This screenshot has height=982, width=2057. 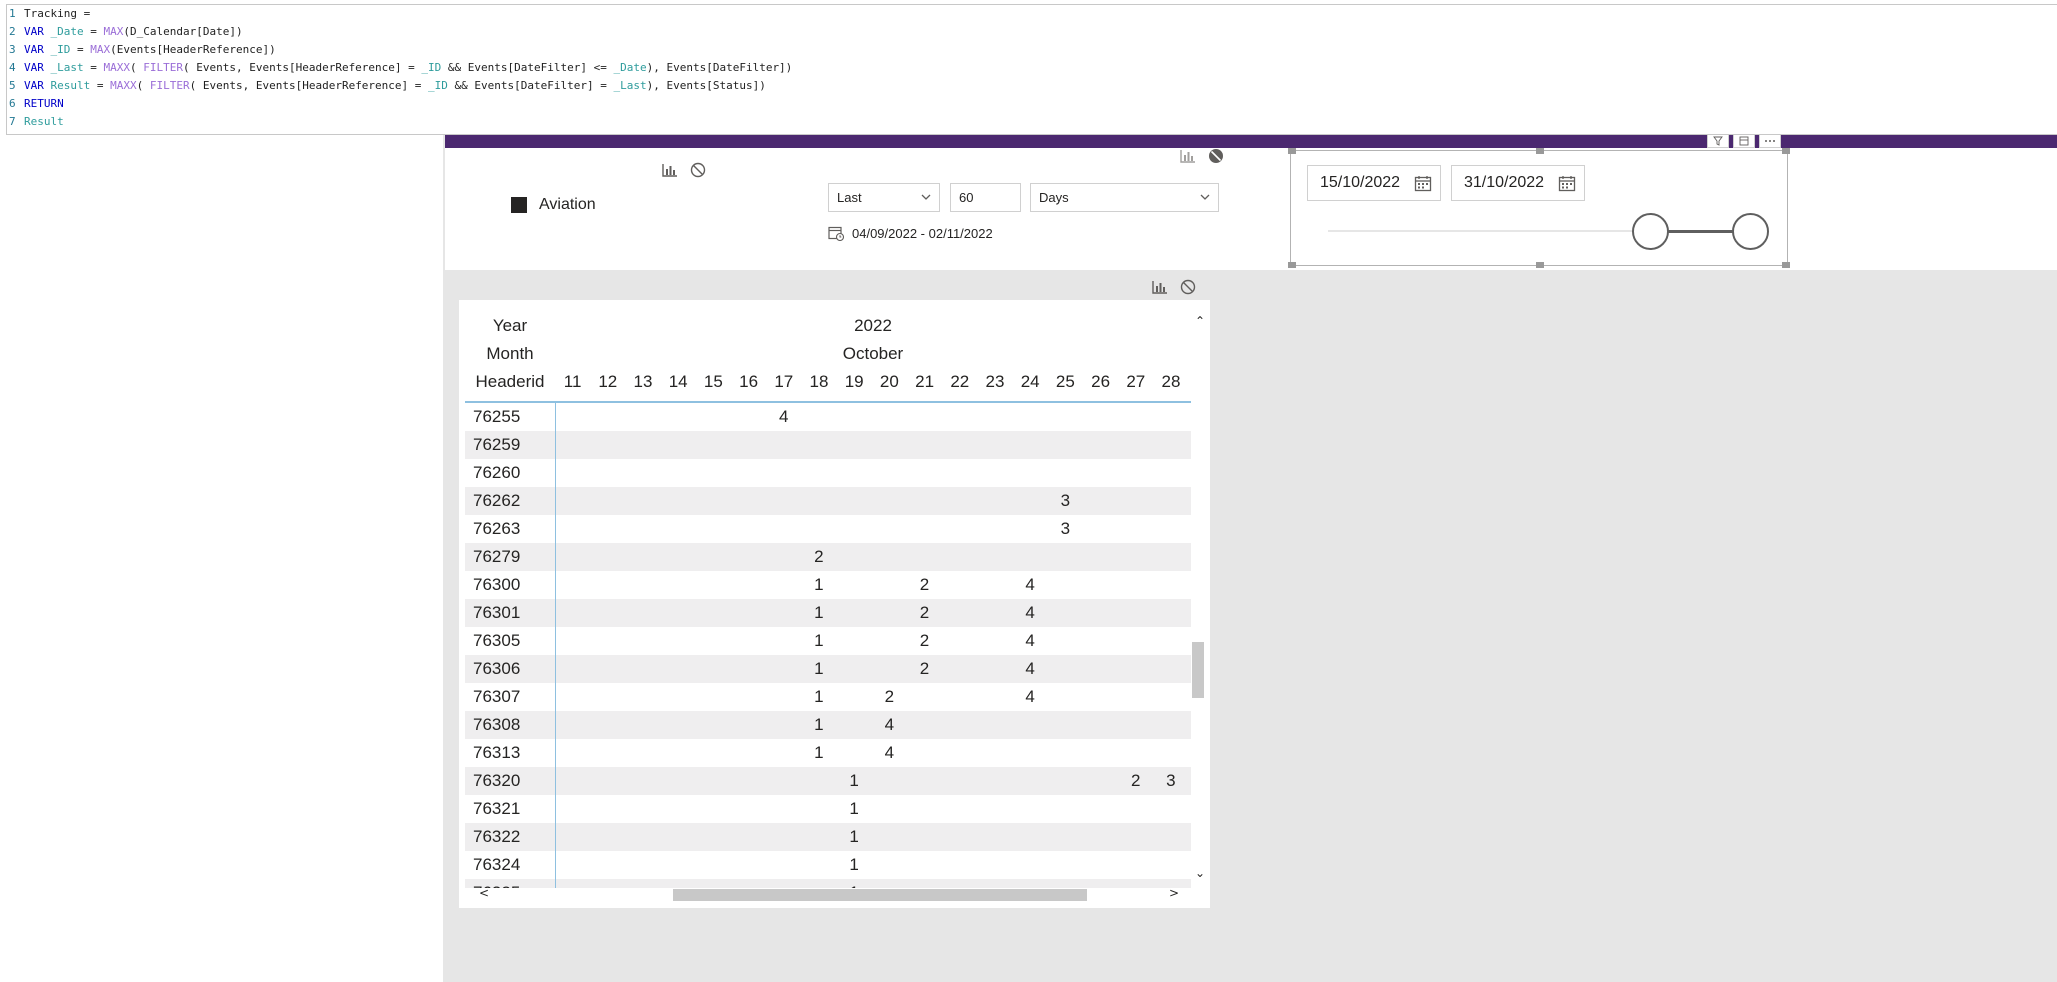 I want to click on table-row: 76260, so click(x=828, y=473).